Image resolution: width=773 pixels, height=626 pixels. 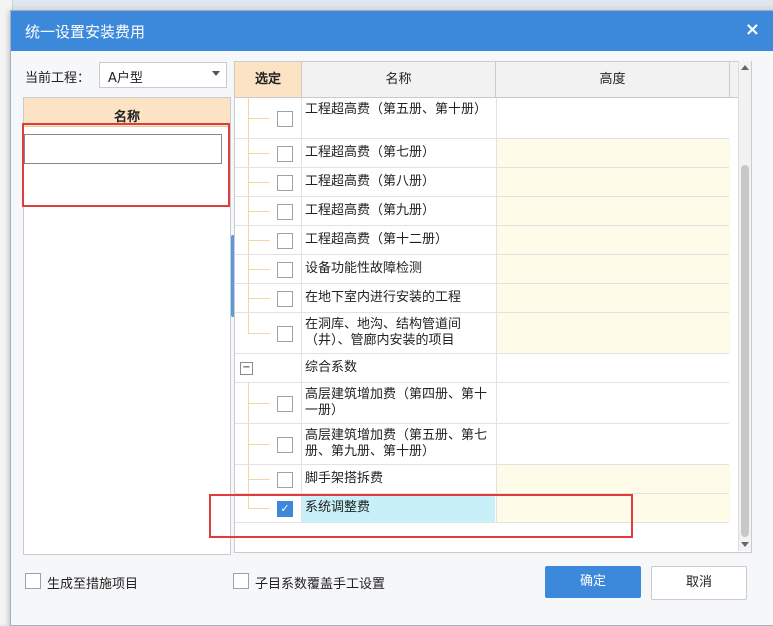 I want to click on annotation-box-row, so click(x=421, y=516).